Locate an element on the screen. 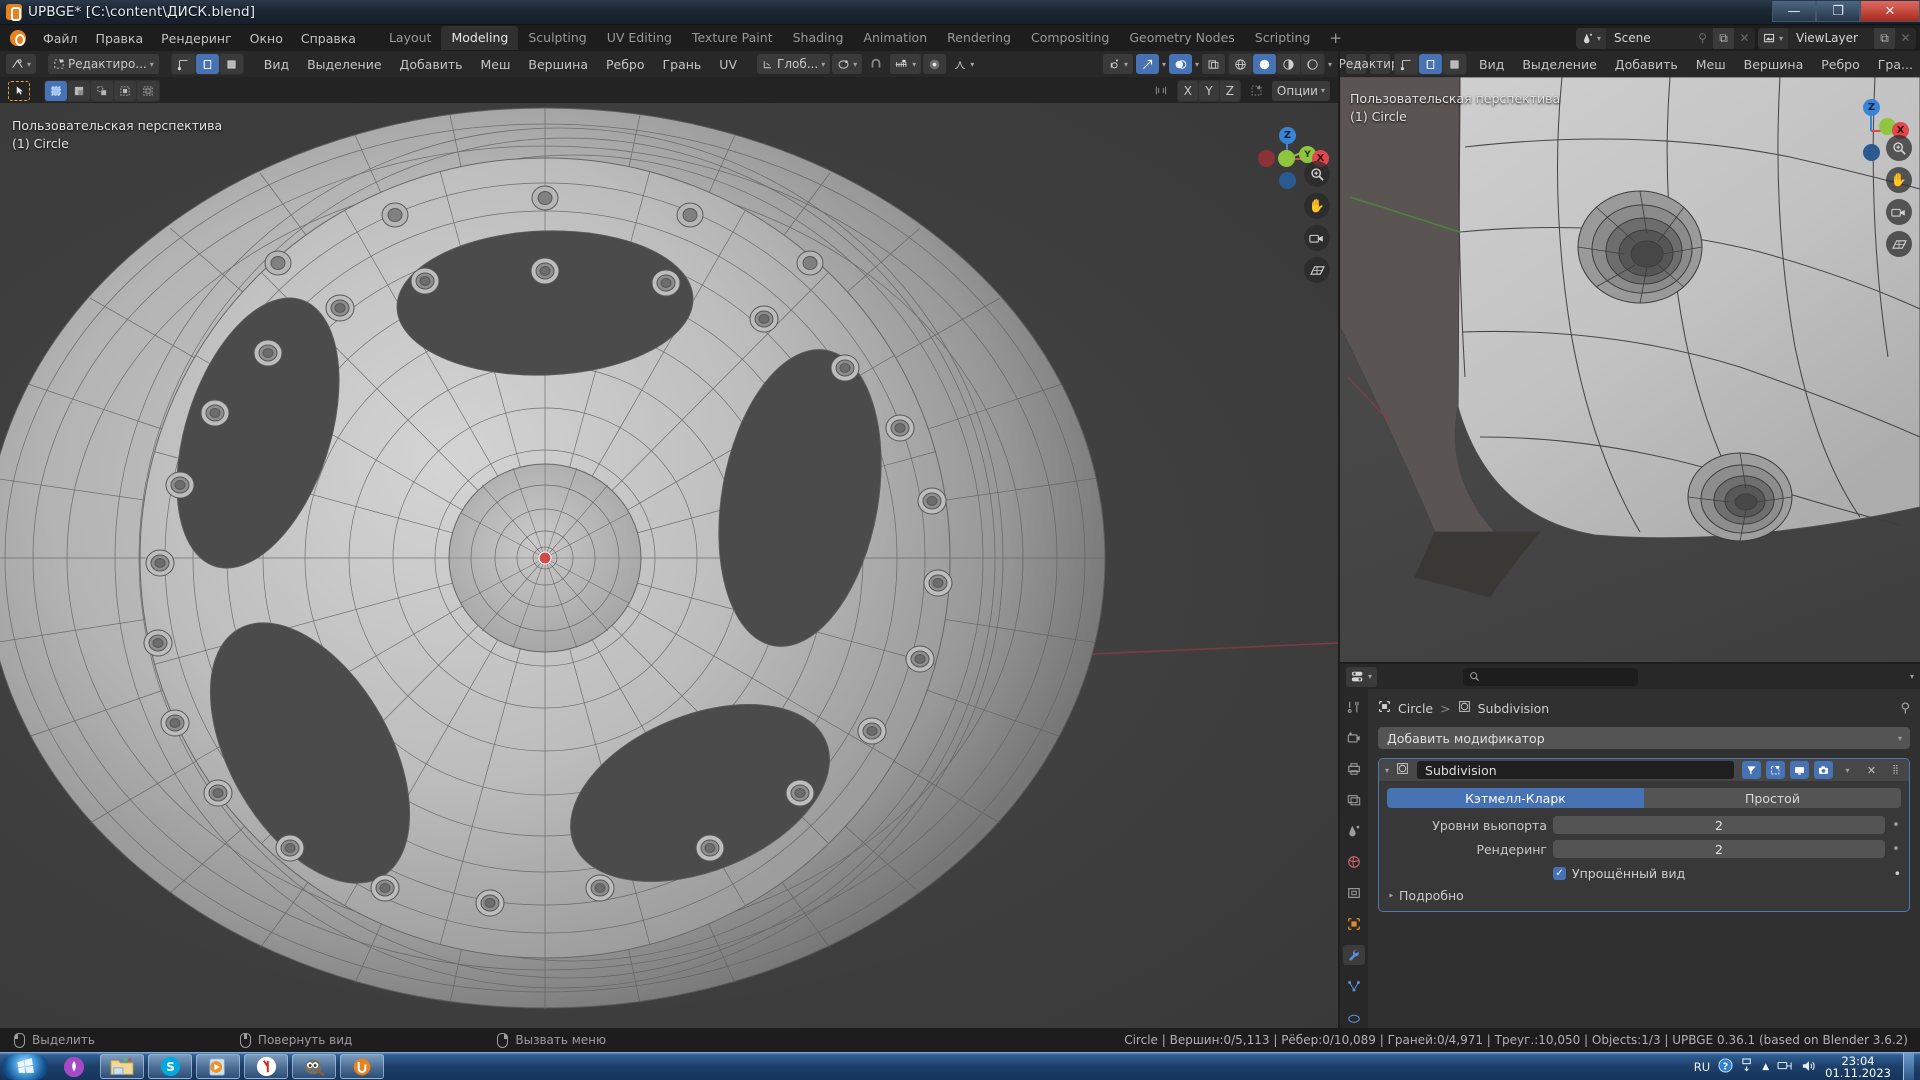 The height and width of the screenshot is (1080, 1920). new-viewlayer-button: ⧉ is located at coordinates (1884, 38).